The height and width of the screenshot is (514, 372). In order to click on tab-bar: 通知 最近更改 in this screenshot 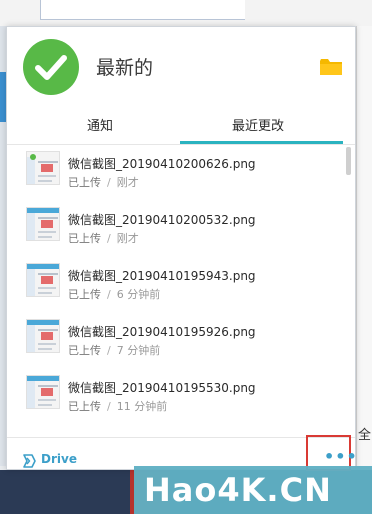, I will do `click(181, 126)`.